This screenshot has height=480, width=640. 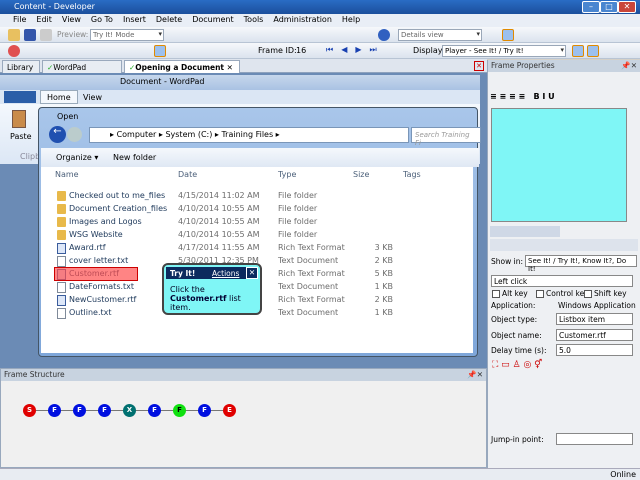 What do you see at coordinates (384, 35) in the screenshot?
I see `help-icon` at bounding box center [384, 35].